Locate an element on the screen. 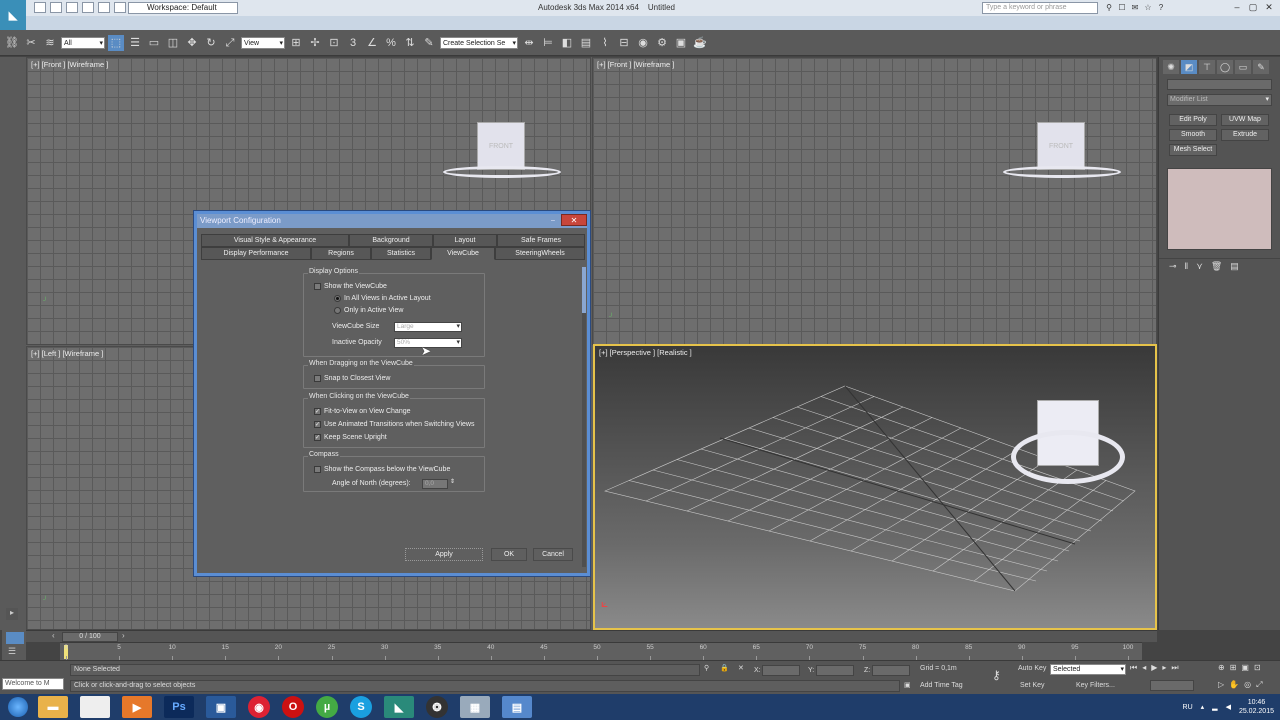 The image size is (1280, 720). tab-steering-wheels: SteeringWheels is located at coordinates (540, 253).